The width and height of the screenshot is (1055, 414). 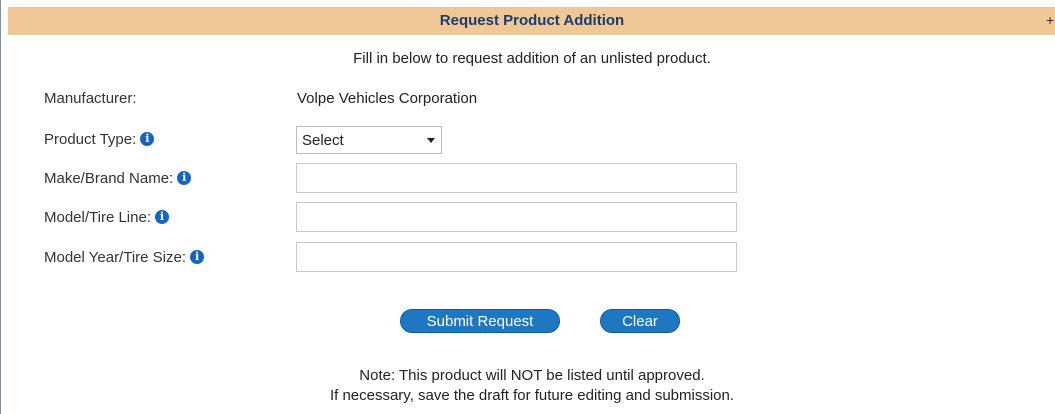 I want to click on model-tire-line-label-text: Model/Tire Line:, so click(x=97, y=217).